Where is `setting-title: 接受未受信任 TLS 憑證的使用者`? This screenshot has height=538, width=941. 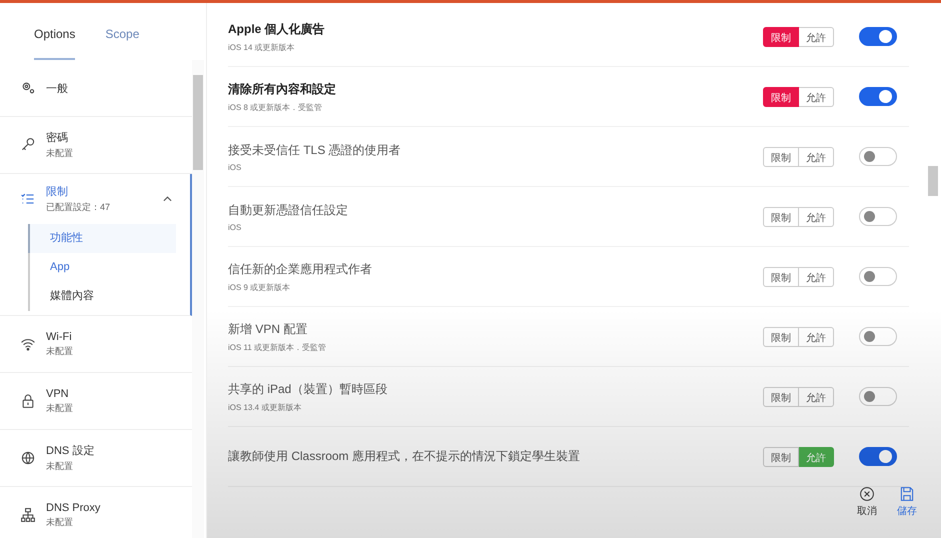
setting-title: 接受未受信任 TLS 憑證的使用者 is located at coordinates (315, 150).